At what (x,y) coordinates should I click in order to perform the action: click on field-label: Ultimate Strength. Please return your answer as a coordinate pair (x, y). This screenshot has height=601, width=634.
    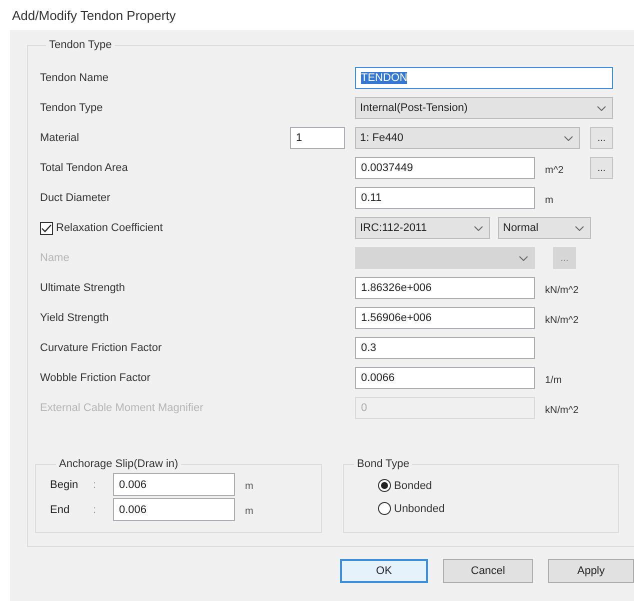
    Looking at the image, I should click on (83, 288).